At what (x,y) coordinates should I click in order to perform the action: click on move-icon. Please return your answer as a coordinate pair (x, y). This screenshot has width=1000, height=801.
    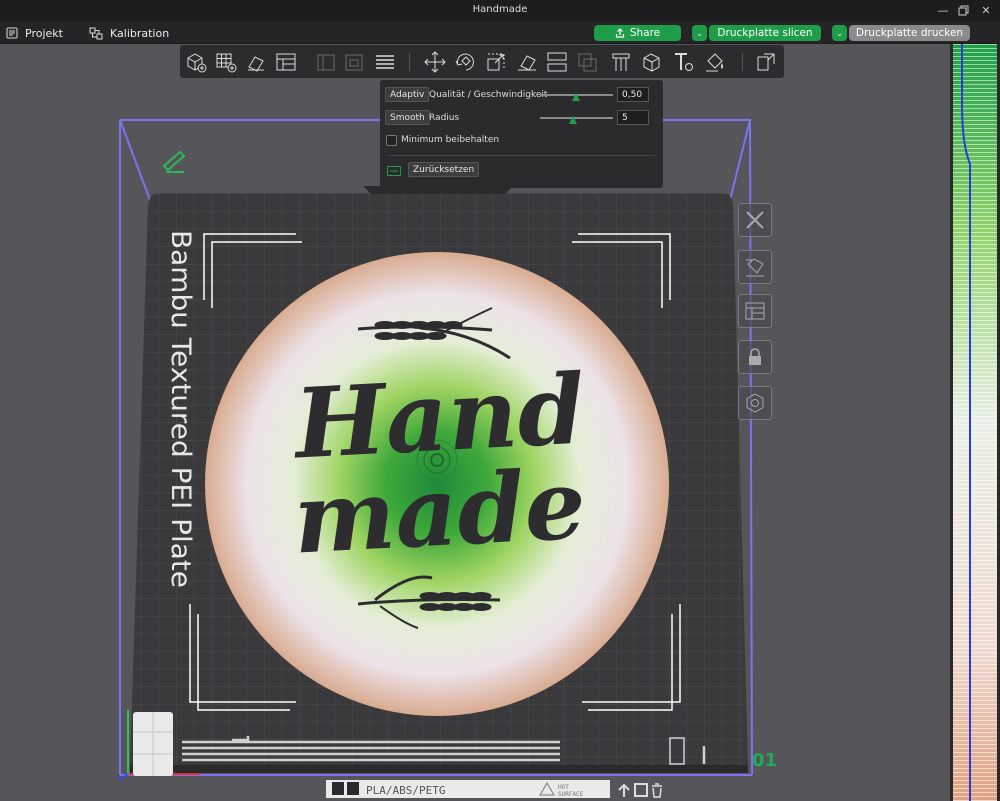
    Looking at the image, I should click on (434, 62).